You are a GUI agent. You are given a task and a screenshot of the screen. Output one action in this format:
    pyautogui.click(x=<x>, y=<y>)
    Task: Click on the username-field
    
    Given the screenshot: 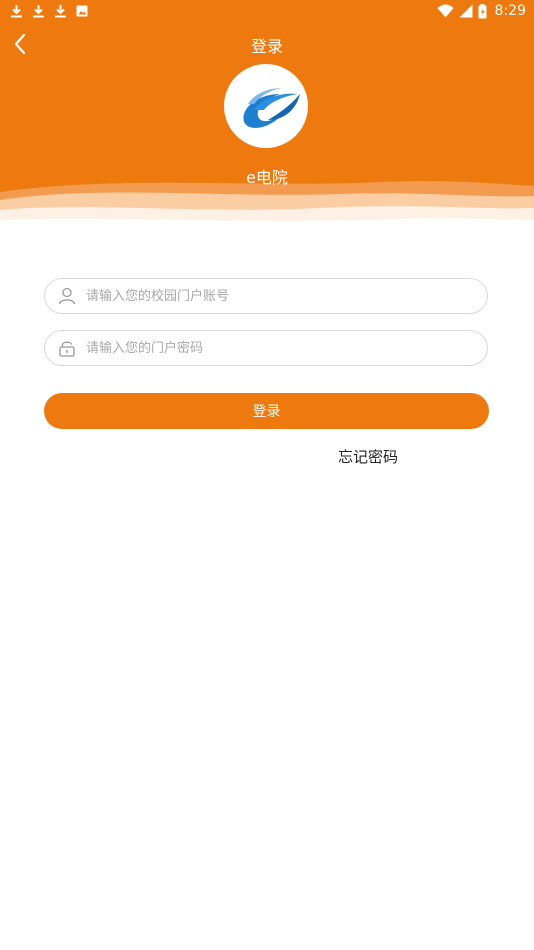 What is the action you would take?
    pyautogui.click(x=266, y=296)
    